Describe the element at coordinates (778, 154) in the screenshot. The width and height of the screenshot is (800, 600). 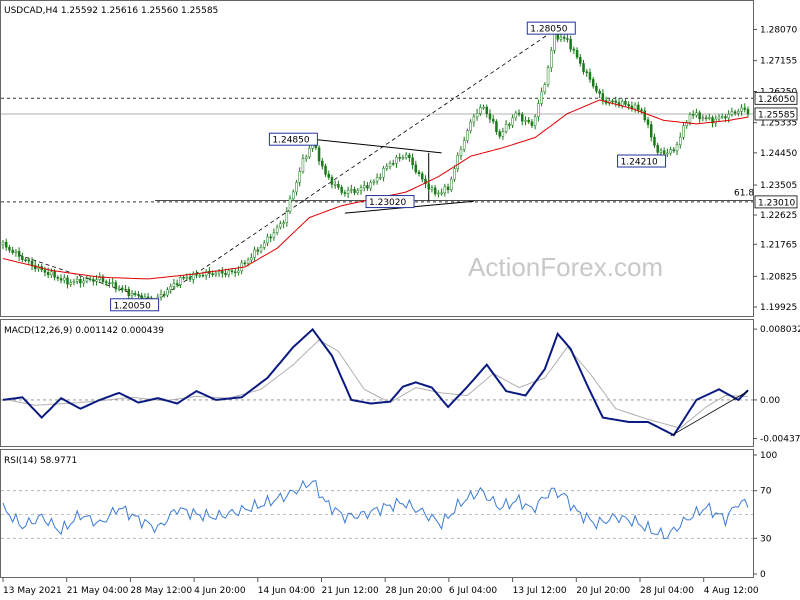
I see `price-tick-label: 1.24450` at that location.